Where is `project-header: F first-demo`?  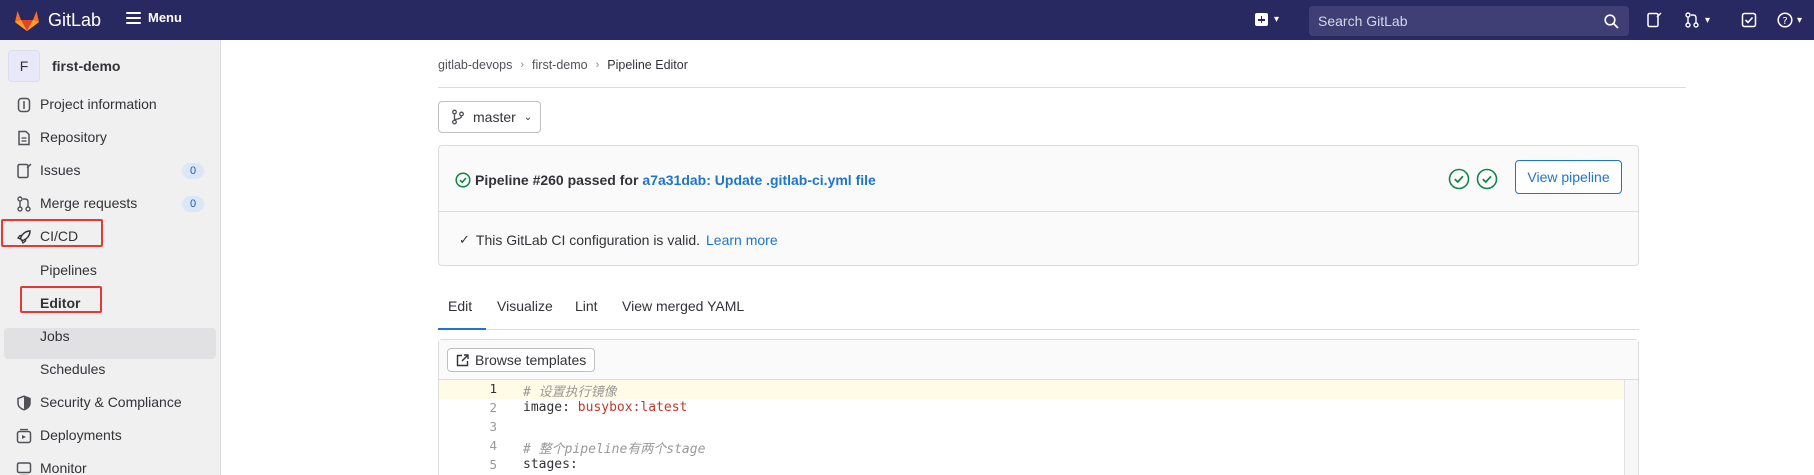
project-header: F first-demo is located at coordinates (64, 66).